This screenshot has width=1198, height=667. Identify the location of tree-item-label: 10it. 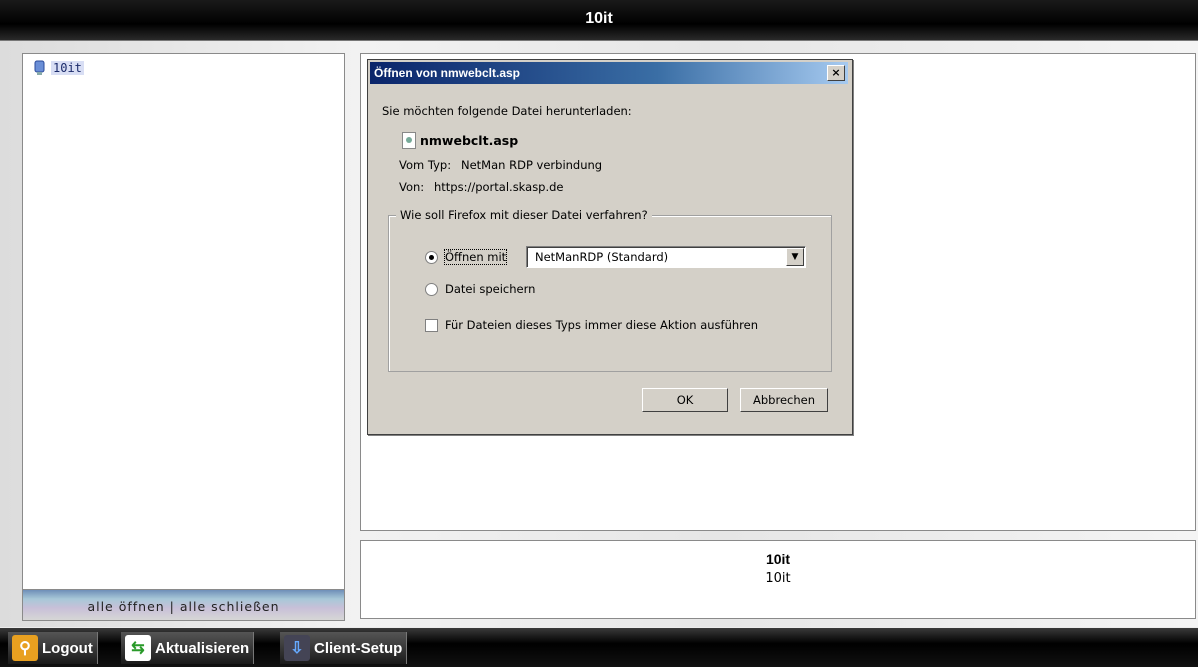
(67, 68).